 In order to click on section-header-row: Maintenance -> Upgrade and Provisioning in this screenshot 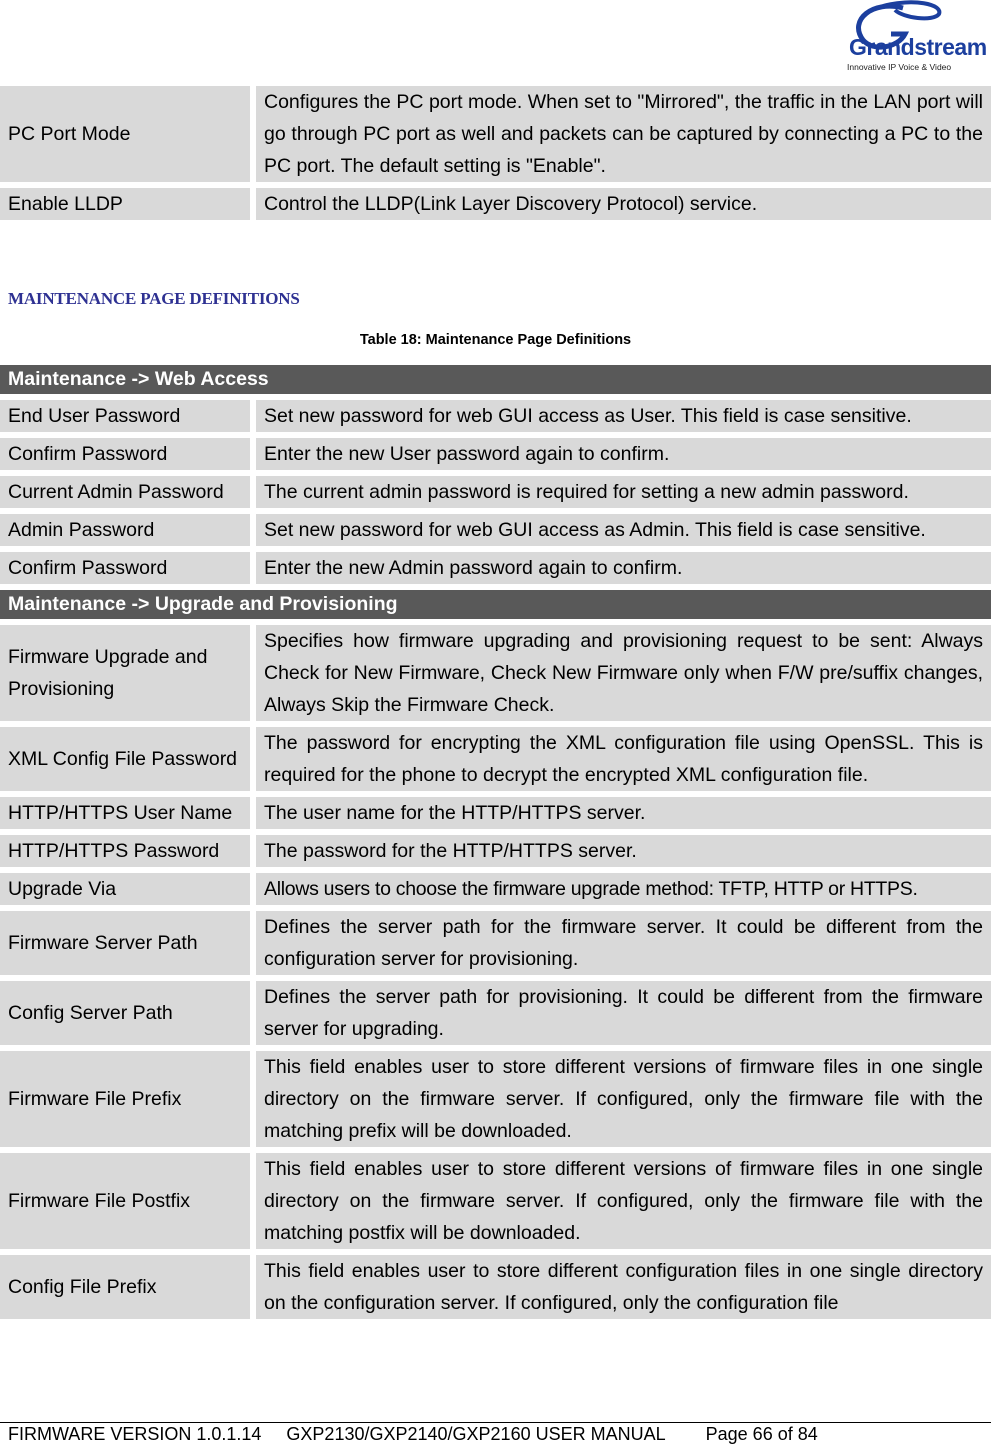, I will do `click(495, 607)`.